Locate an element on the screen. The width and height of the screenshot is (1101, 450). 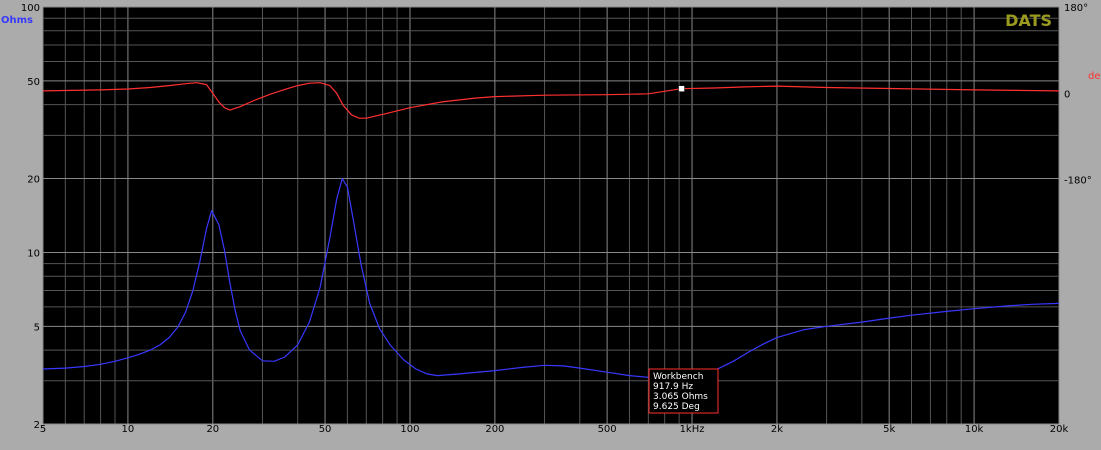
y-left-tick-label: 20 is located at coordinates (33, 180).